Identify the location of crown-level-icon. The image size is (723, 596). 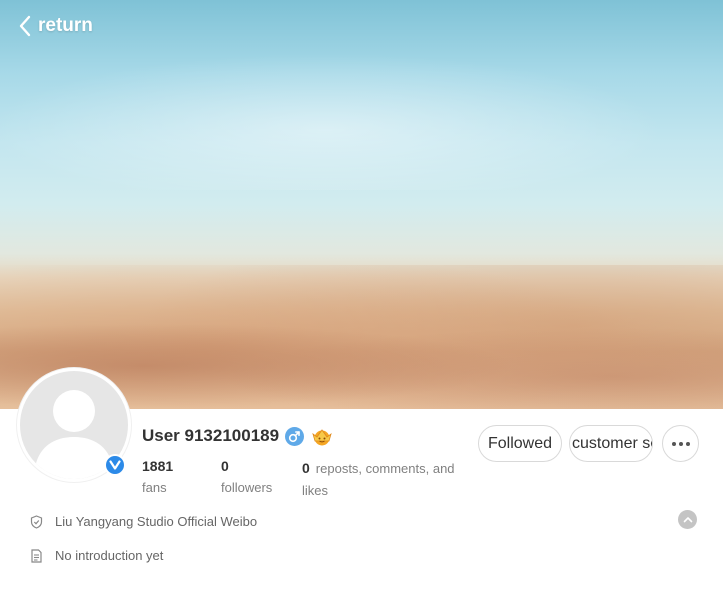
(322, 437).